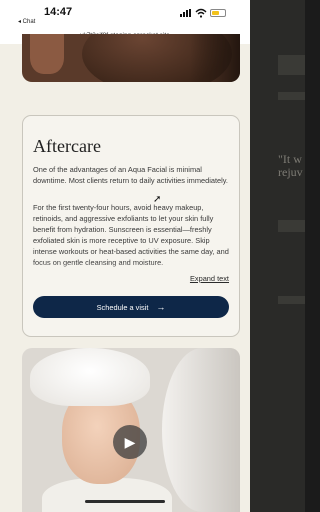  Describe the element at coordinates (131, 58) in the screenshot. I see `facial-treatment-image` at that location.